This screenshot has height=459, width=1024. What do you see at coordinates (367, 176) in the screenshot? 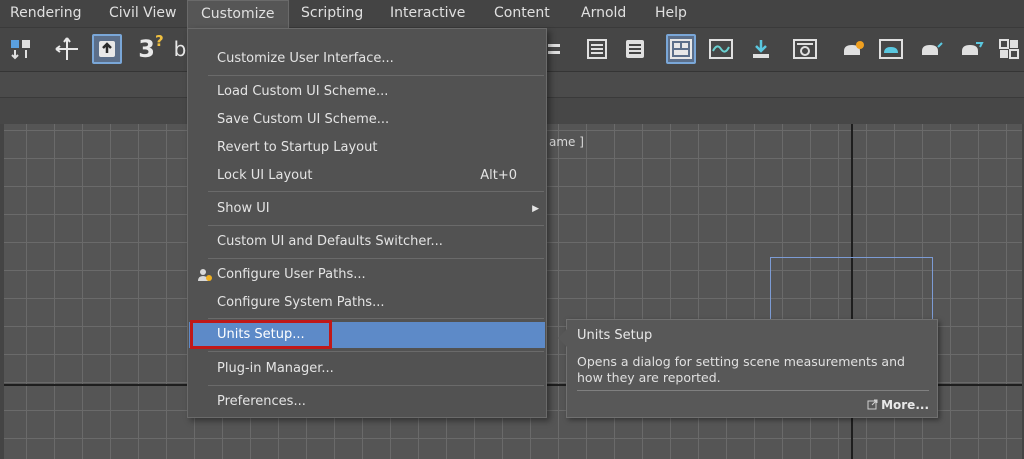
I see `menu-item-lock-ui-layout: Lock UI Layout Alt+0` at bounding box center [367, 176].